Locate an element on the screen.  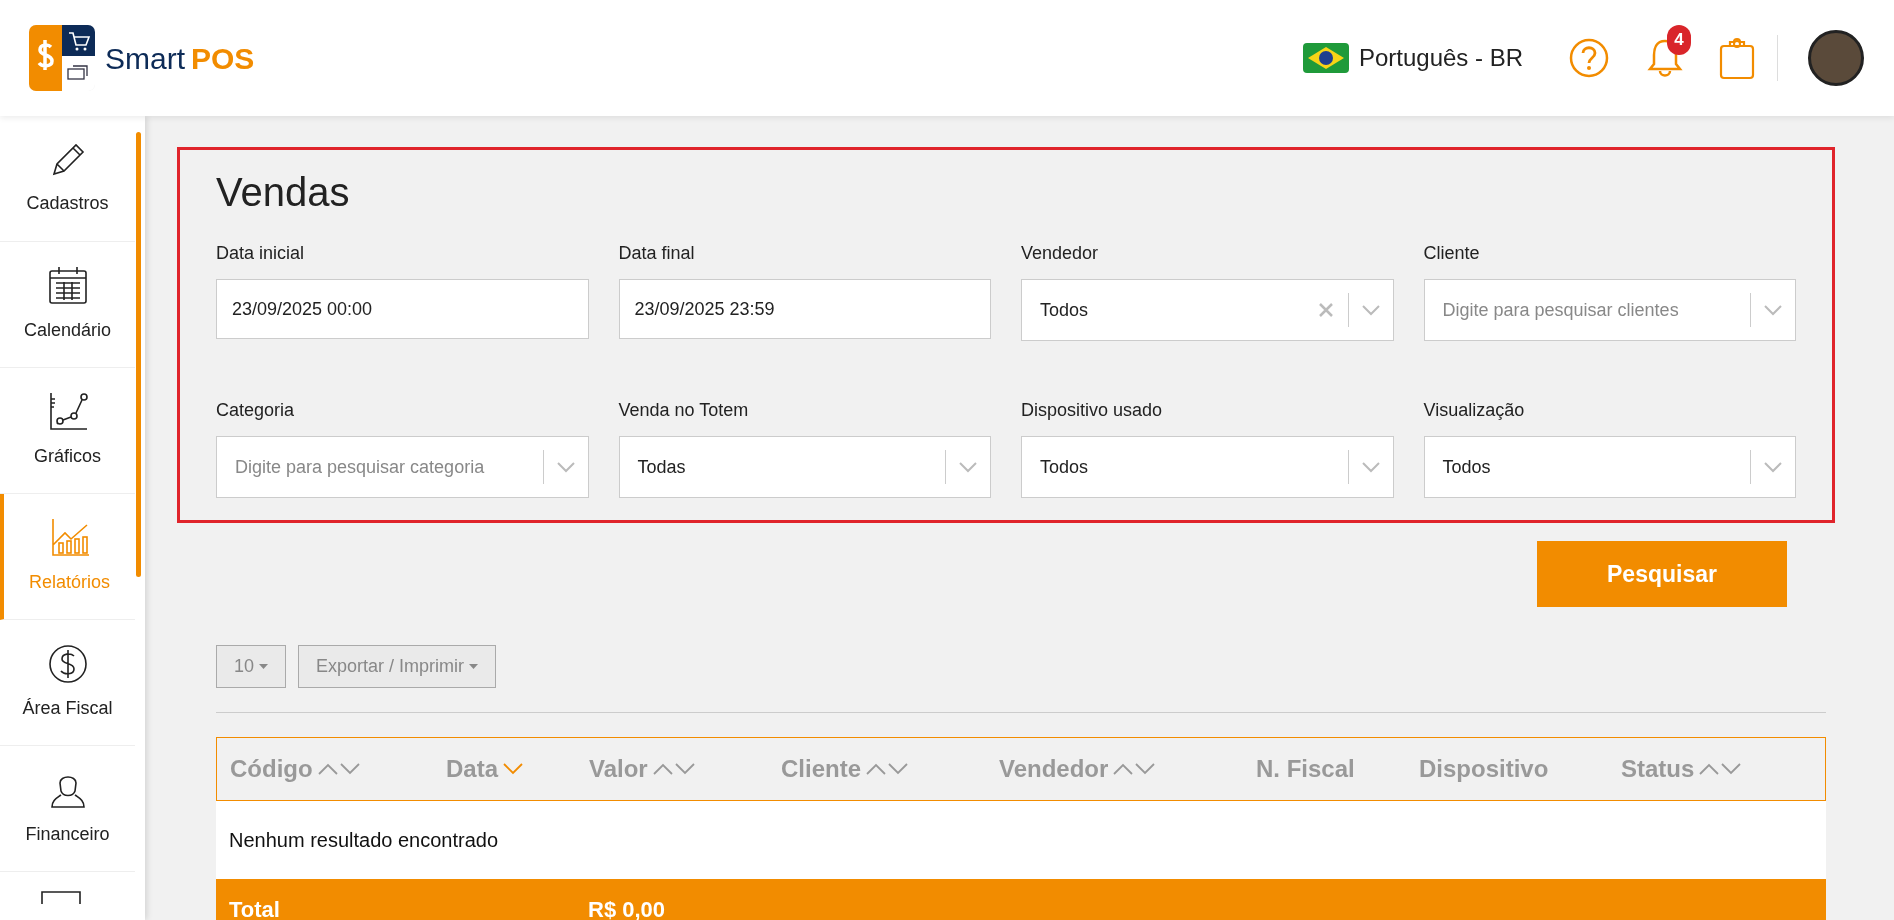
field-label: Venda no Totem is located at coordinates (684, 410).